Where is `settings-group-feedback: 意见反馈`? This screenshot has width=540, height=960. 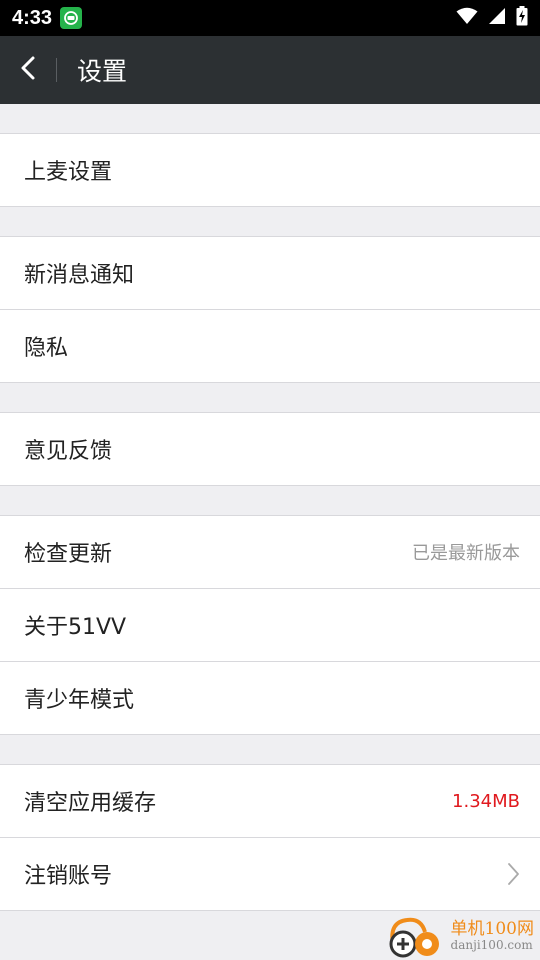 settings-group-feedback: 意见反馈 is located at coordinates (270, 449).